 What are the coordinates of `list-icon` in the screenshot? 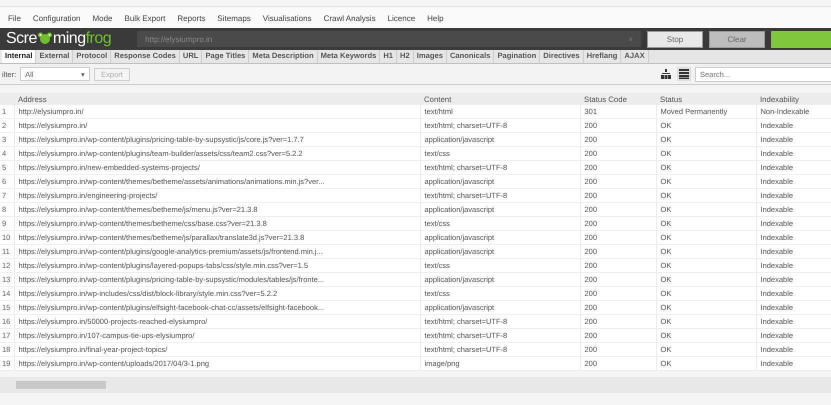 It's located at (684, 74).